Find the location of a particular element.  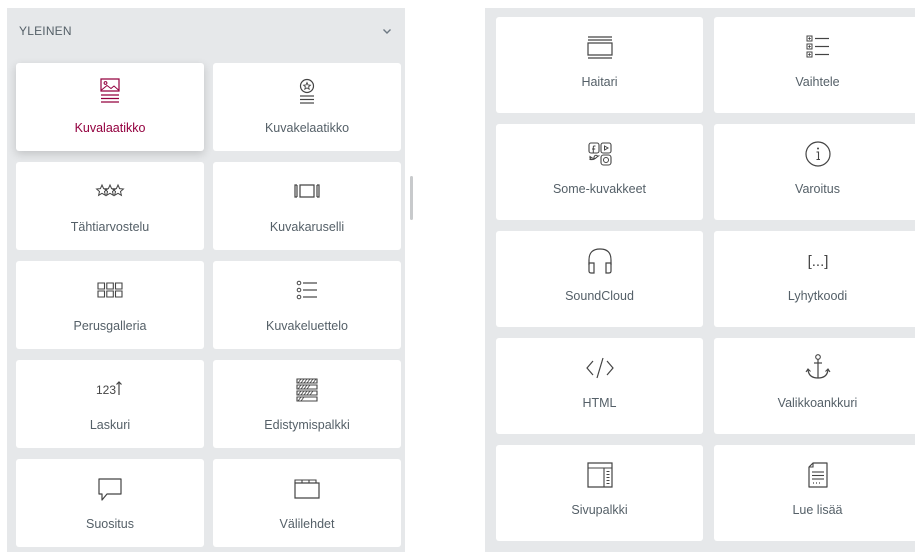

section-header-general: YLEINEN is located at coordinates (206, 31).